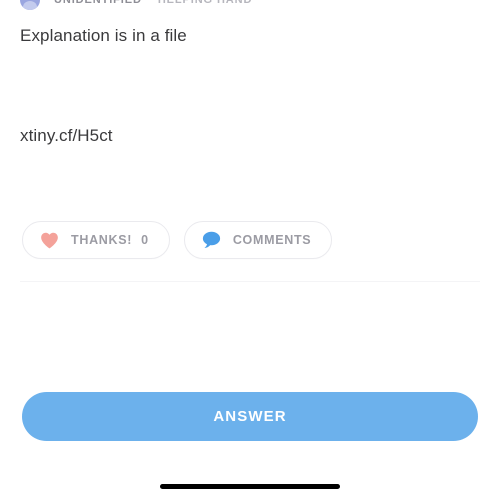 The width and height of the screenshot is (500, 500). Describe the element at coordinates (205, 3) in the screenshot. I see `author-badge: HELPING HAND` at that location.